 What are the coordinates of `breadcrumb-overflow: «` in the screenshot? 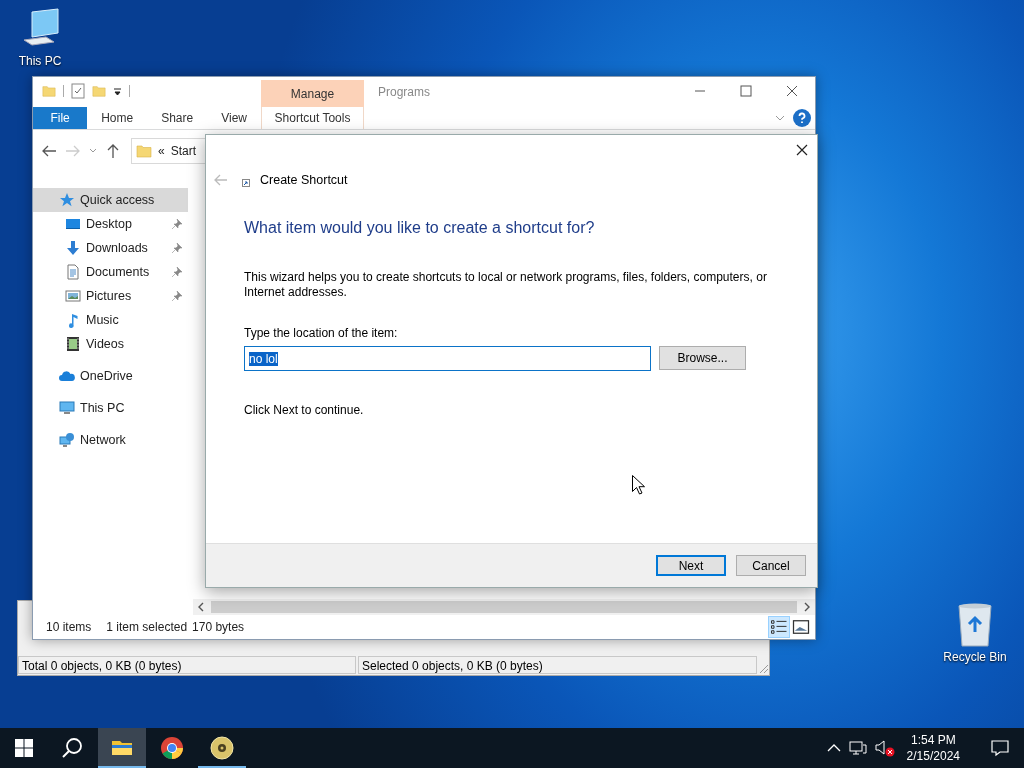 It's located at (161, 151).